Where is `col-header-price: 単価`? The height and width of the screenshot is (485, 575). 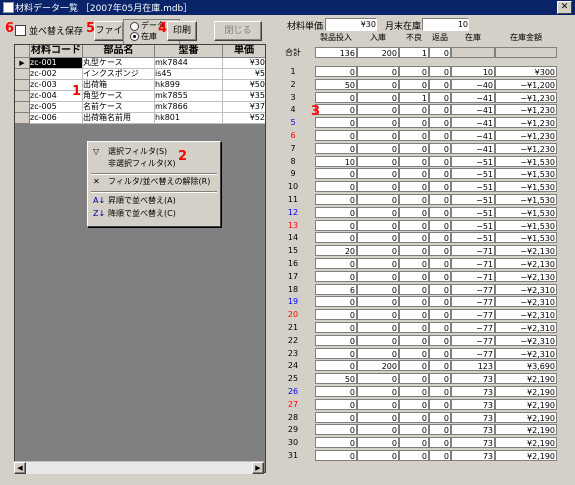 col-header-price: 単価 is located at coordinates (244, 51).